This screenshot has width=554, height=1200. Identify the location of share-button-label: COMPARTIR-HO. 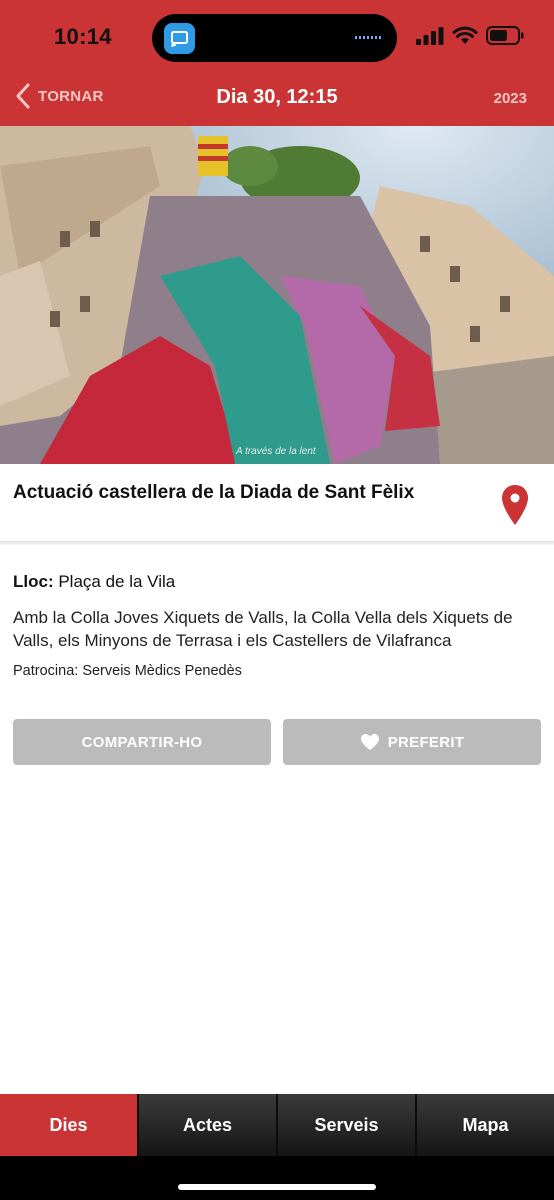
(142, 742).